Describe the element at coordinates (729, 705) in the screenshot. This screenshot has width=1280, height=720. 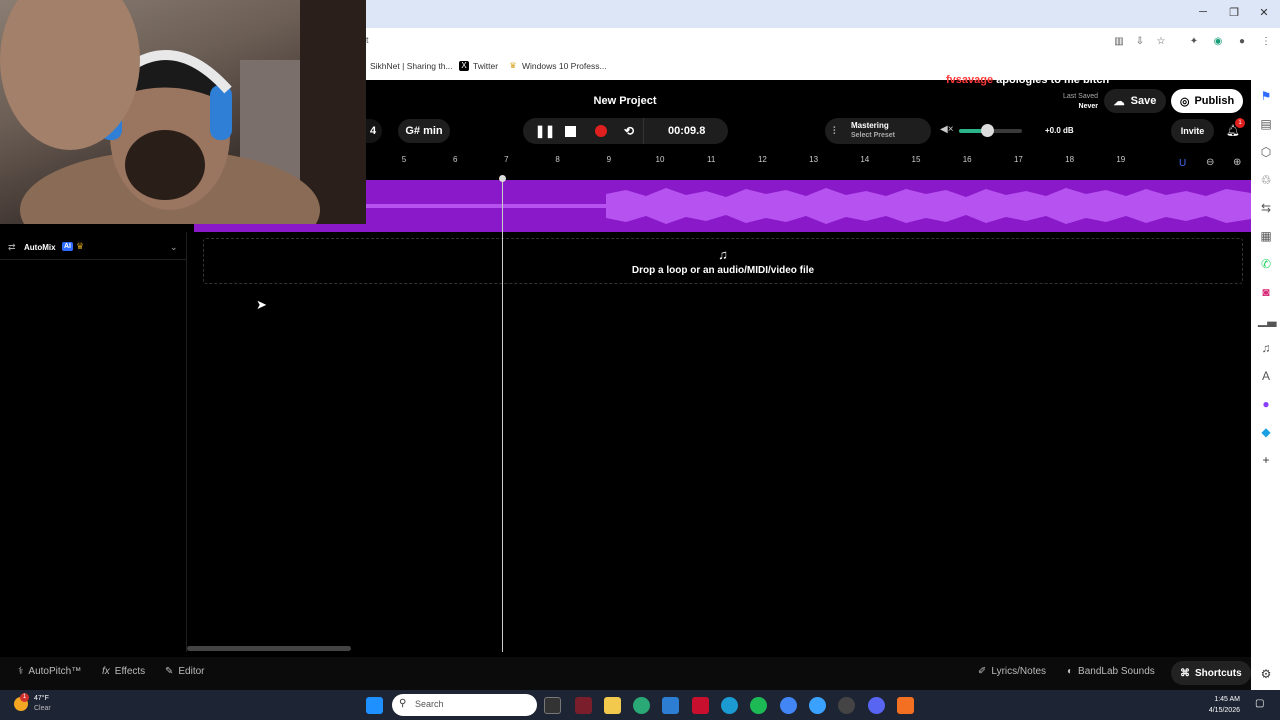
I see `app-active-icon` at that location.